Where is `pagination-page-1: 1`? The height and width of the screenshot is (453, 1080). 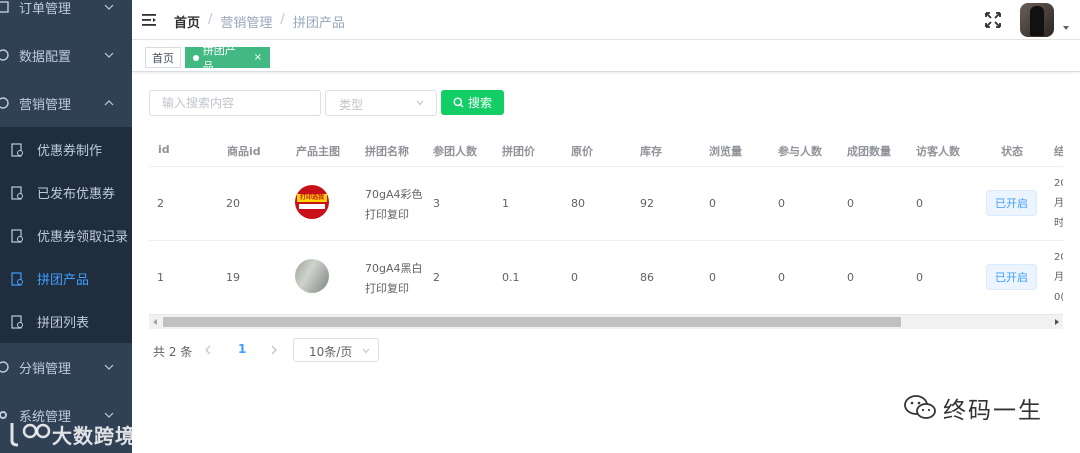 pagination-page-1: 1 is located at coordinates (242, 349).